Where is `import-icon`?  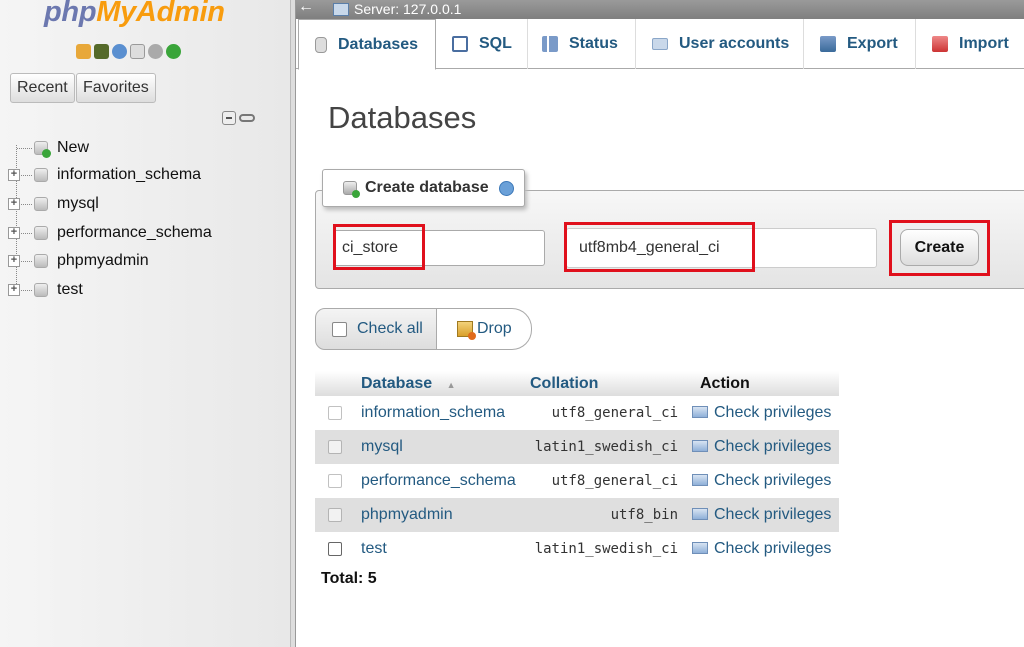
import-icon is located at coordinates (940, 44).